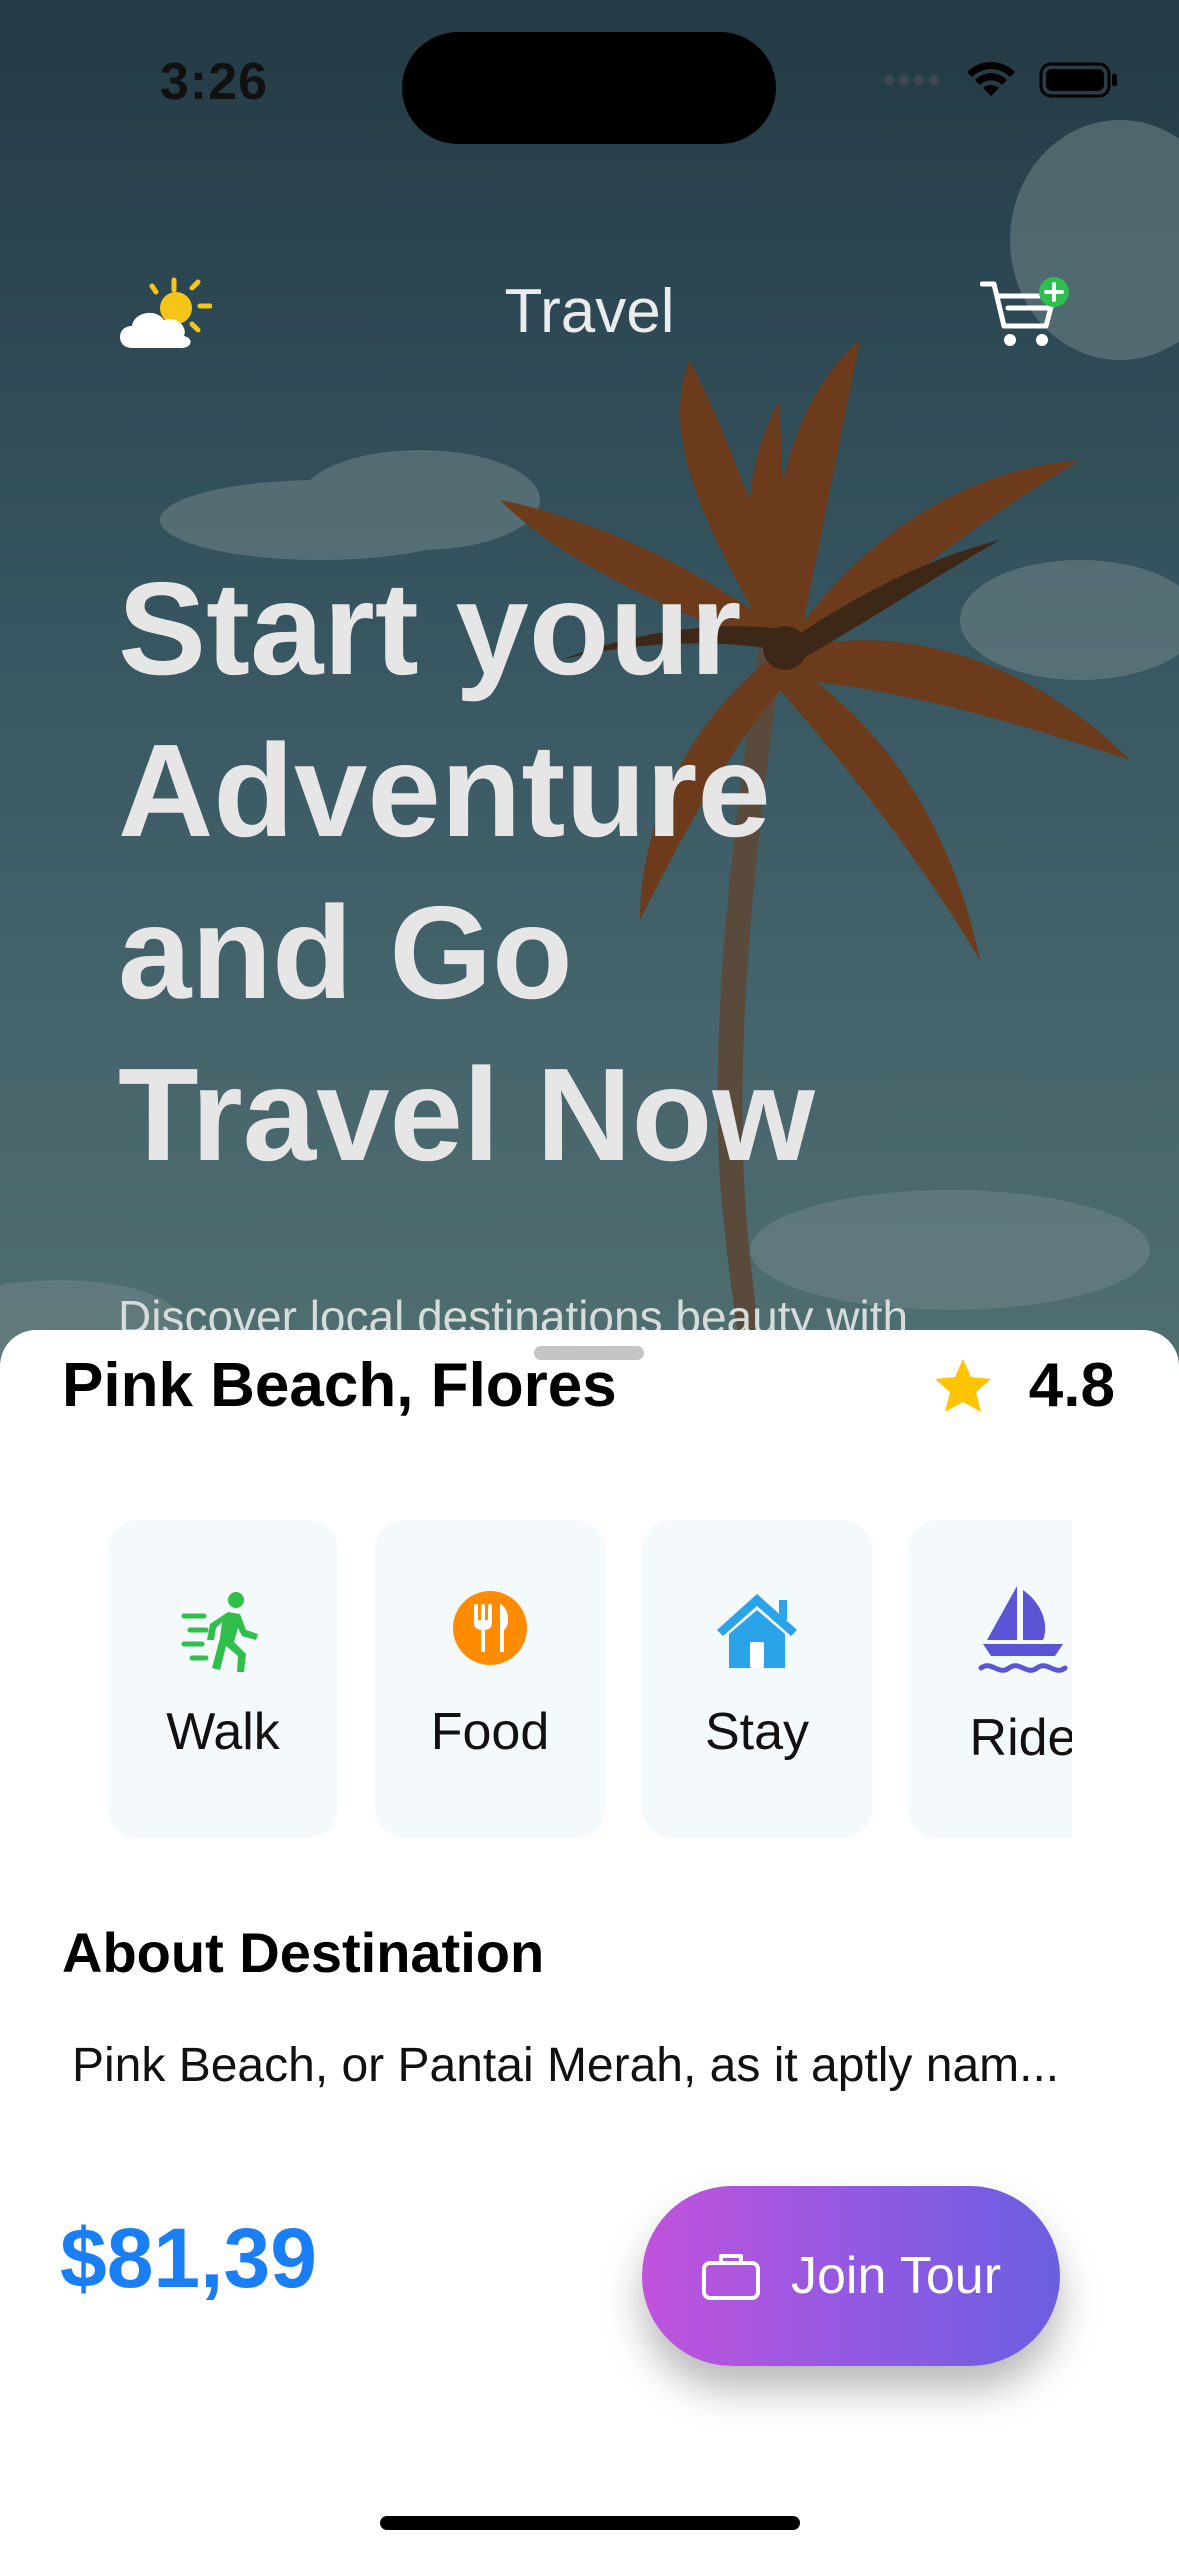 This screenshot has height=2556, width=1179. I want to click on cart-badge-plus-icon, so click(1024, 311).